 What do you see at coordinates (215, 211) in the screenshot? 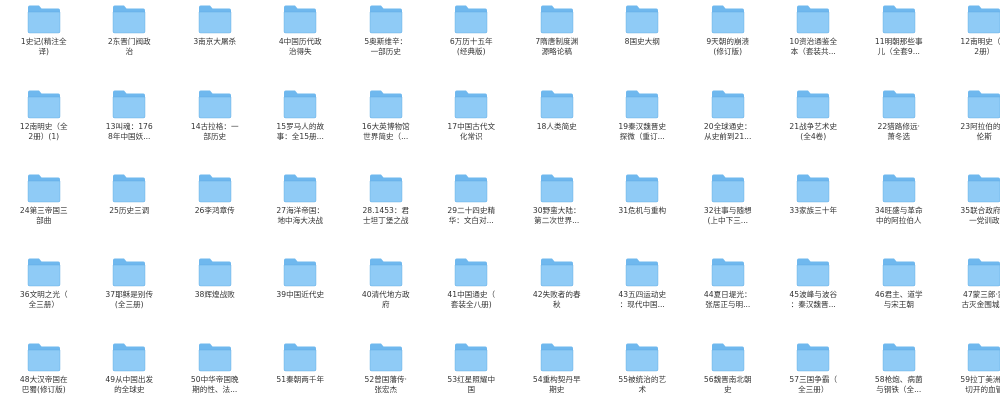
I see `folder-item: 26李鸿章传` at bounding box center [215, 211].